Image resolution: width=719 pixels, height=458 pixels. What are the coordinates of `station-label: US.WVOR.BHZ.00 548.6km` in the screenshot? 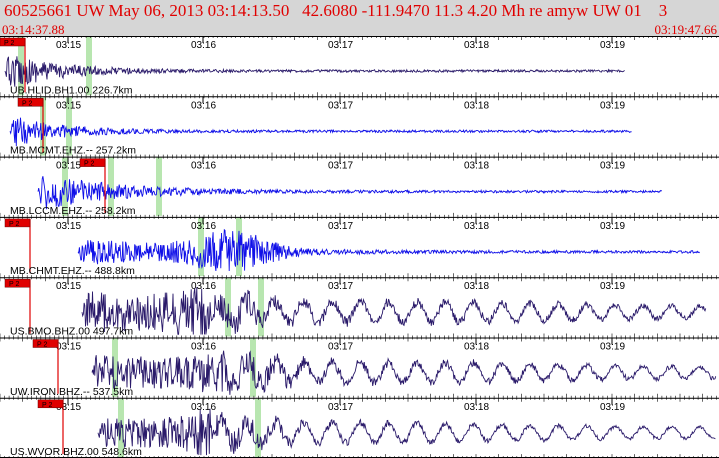 It's located at (76, 452).